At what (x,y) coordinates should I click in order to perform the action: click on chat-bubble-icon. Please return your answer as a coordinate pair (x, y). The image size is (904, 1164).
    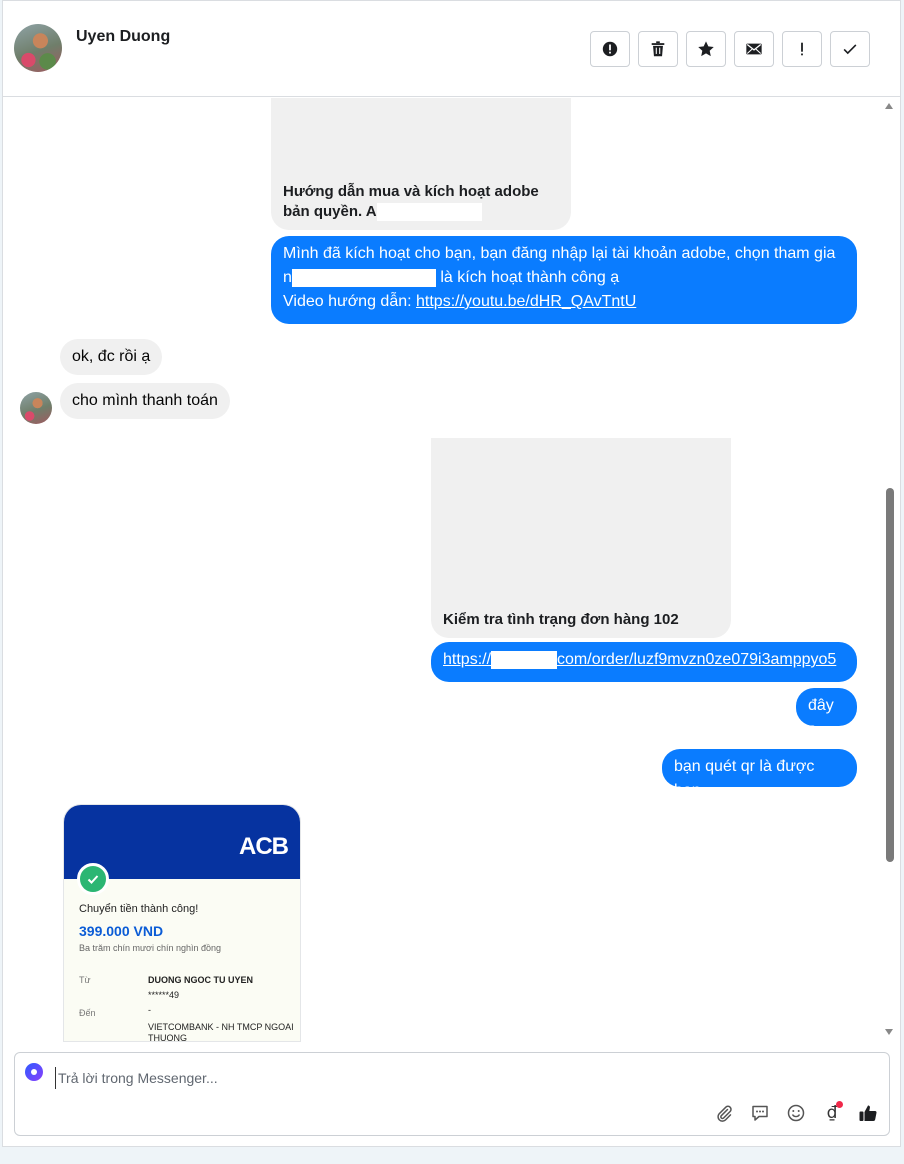
    Looking at the image, I should click on (760, 1113).